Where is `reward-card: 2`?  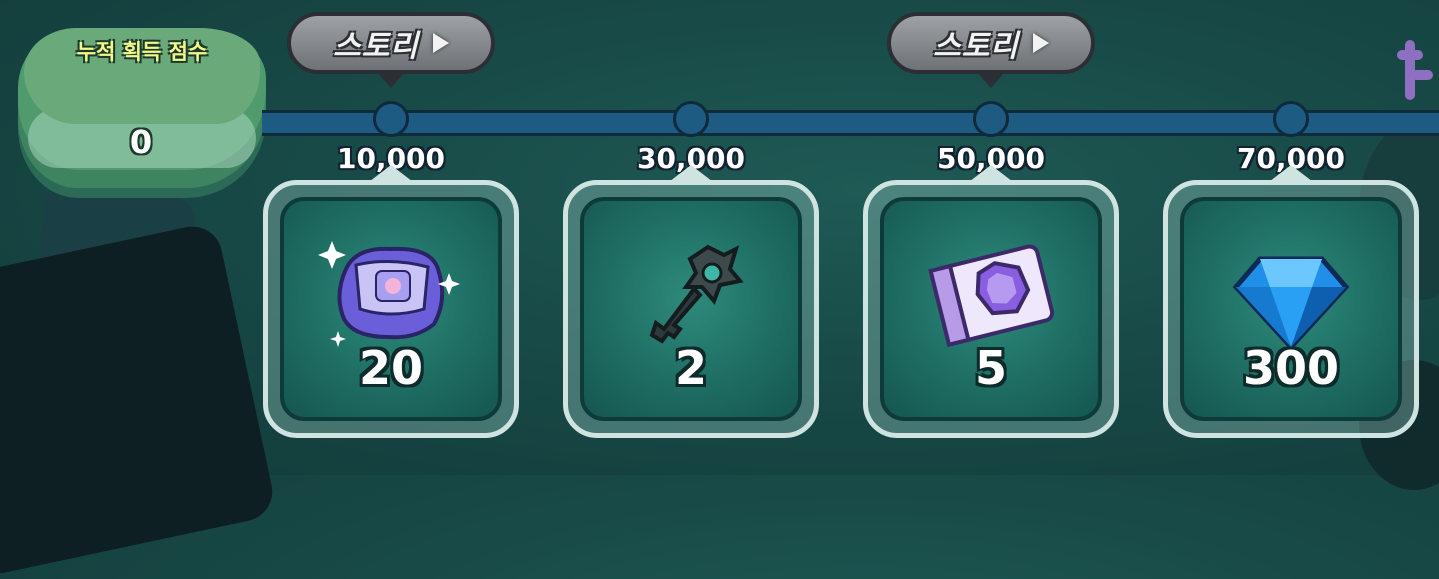 reward-card: 2 is located at coordinates (691, 301).